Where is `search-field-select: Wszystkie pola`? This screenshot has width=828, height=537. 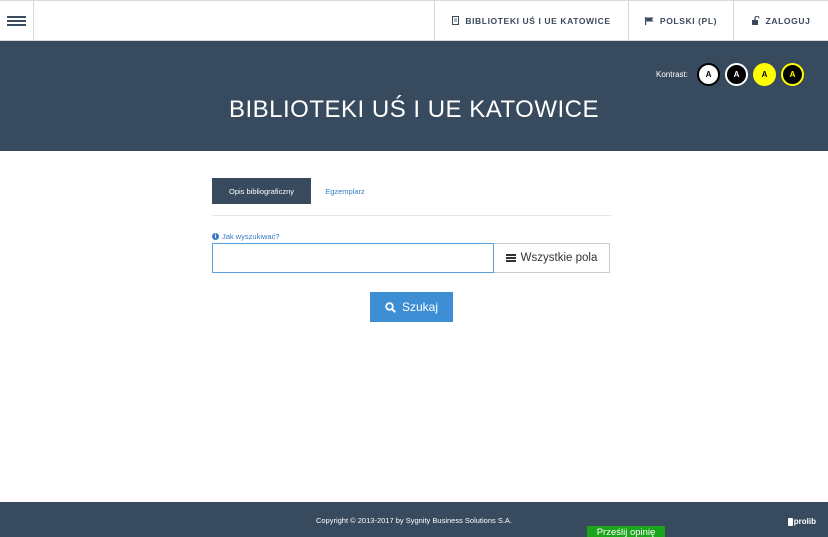 search-field-select: Wszystkie pola is located at coordinates (552, 258).